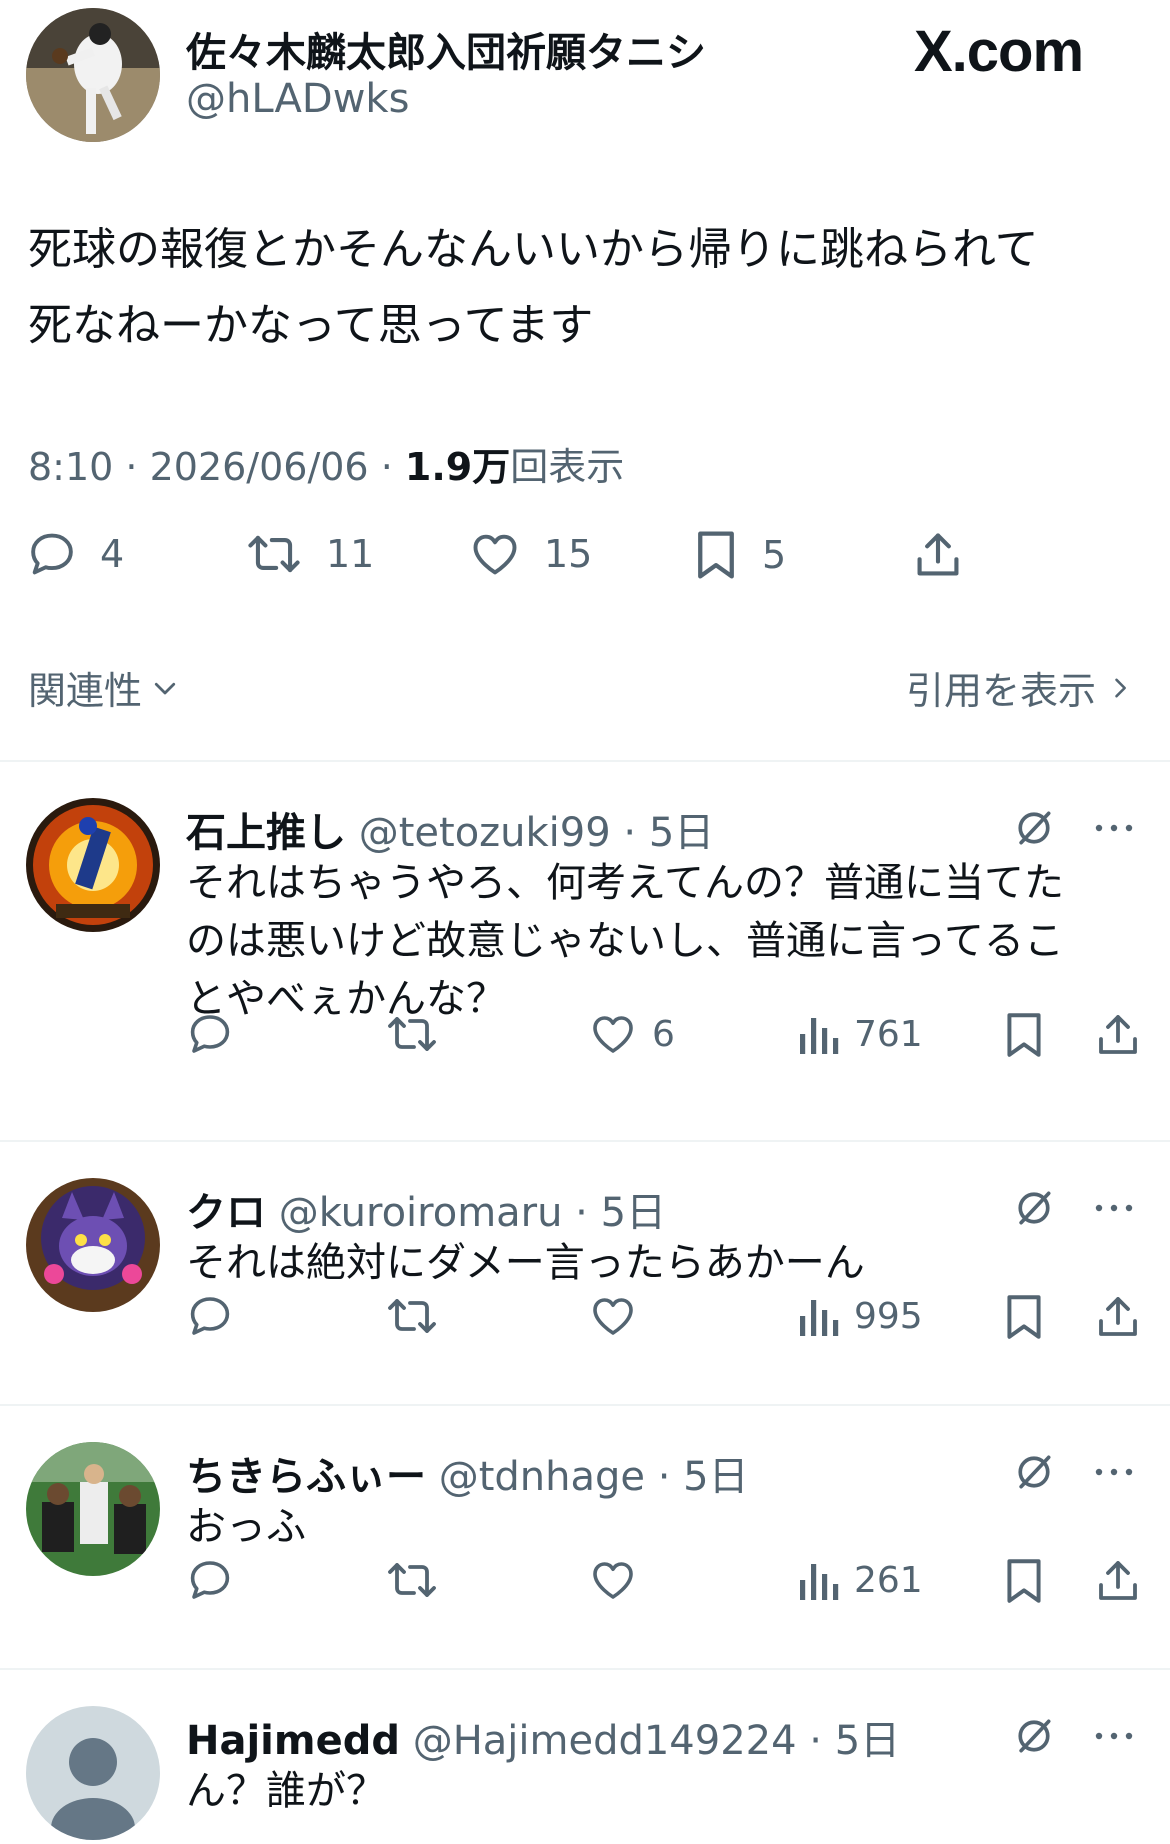 Image resolution: width=1170 pixels, height=1844 pixels. Describe the element at coordinates (625, 941) in the screenshot. I see `reply-text-line: のは悪いけど故意じゃないし、普通に言ってるこ` at that location.